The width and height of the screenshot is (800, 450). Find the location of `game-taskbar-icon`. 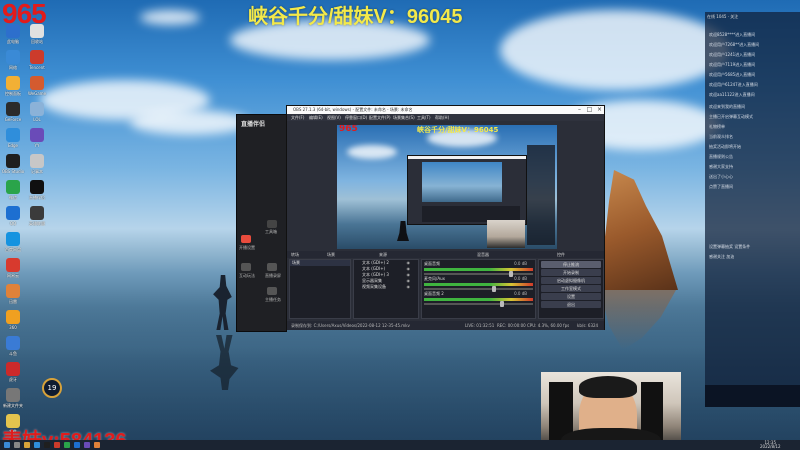

game-taskbar-icon is located at coordinates (97, 445).